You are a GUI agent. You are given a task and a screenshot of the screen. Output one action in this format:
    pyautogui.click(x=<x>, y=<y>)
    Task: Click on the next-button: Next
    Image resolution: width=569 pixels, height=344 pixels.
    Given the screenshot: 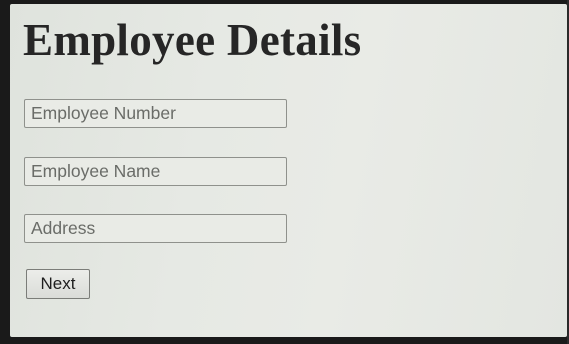 What is the action you would take?
    pyautogui.click(x=58, y=284)
    